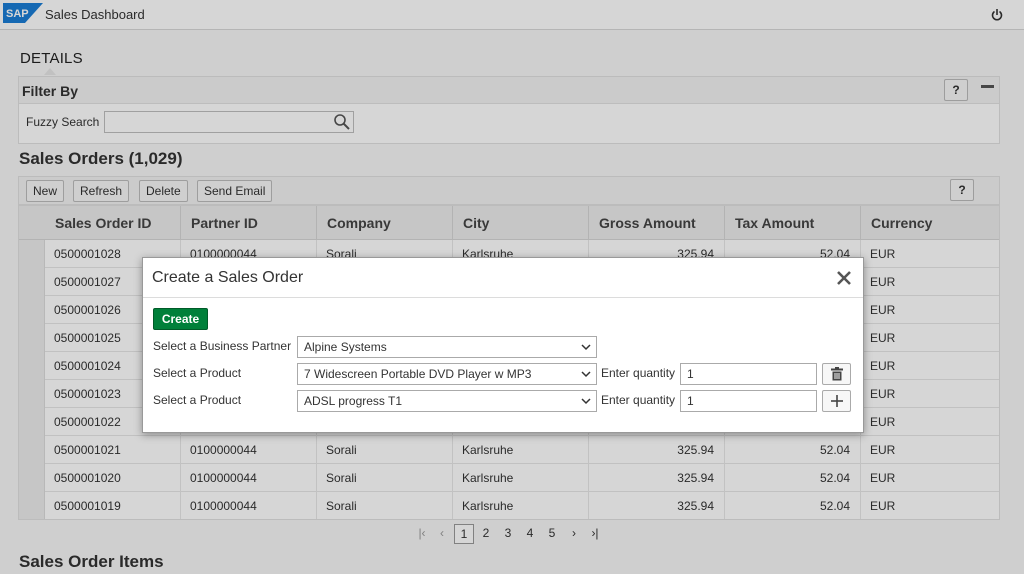 The height and width of the screenshot is (574, 1024). I want to click on delete-product-button, so click(836, 374).